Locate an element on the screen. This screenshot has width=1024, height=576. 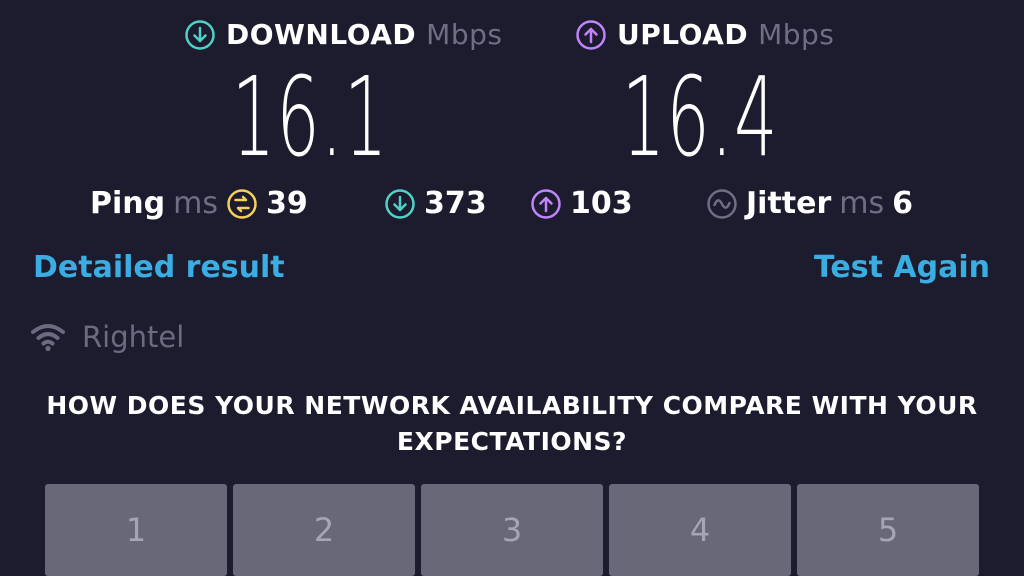
jitter-stat: Jitter ms 6 is located at coordinates (809, 203).